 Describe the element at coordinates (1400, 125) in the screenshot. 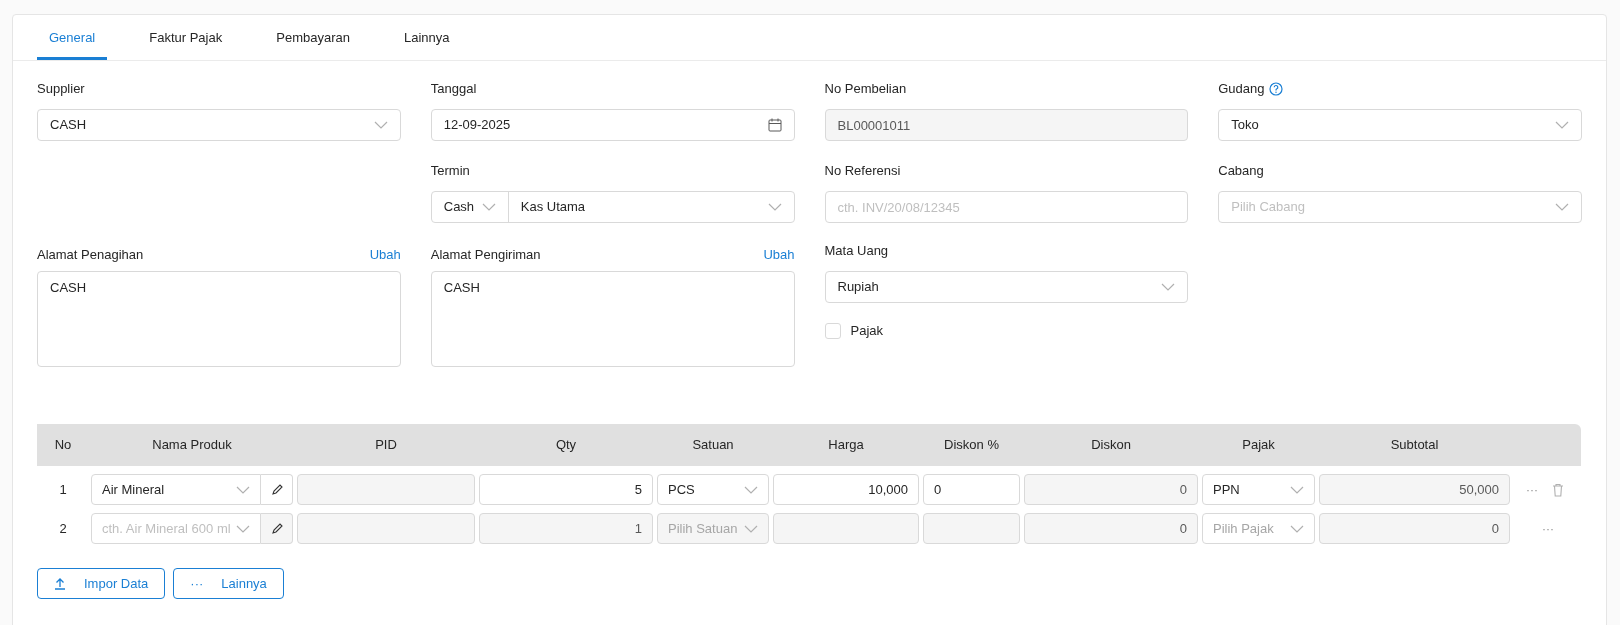

I see `warehouse-select: Toko` at that location.